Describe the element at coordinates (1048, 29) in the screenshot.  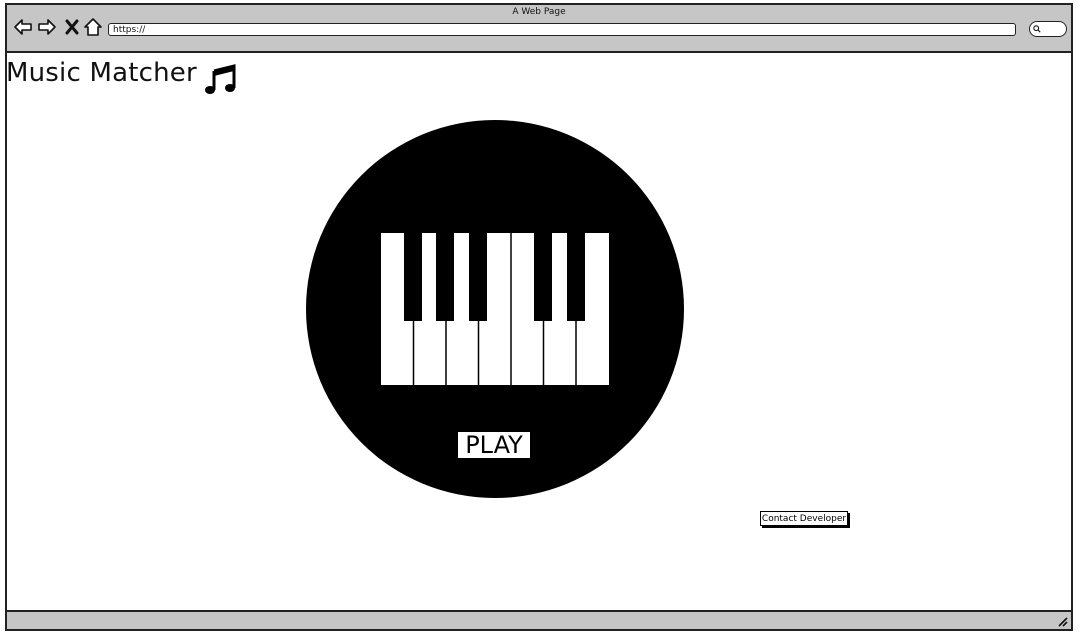
I see `search-field` at that location.